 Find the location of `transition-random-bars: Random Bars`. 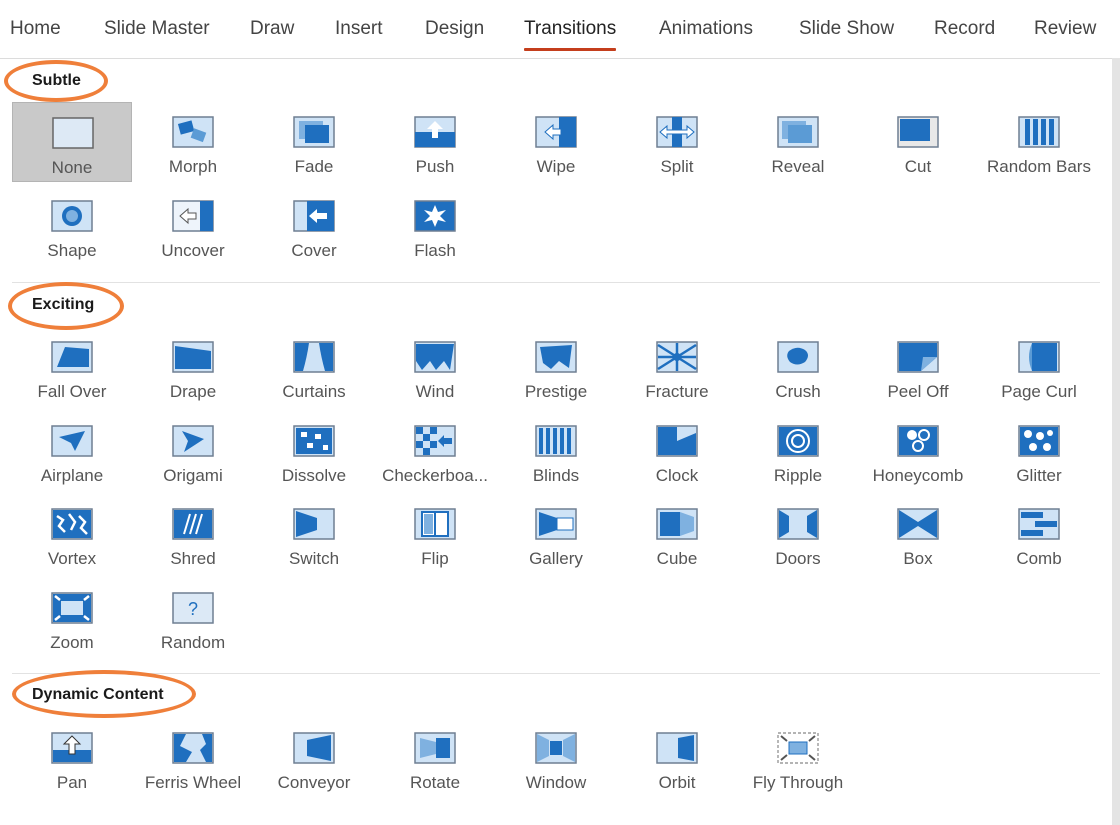

transition-random-bars: Random Bars is located at coordinates (1039, 142).